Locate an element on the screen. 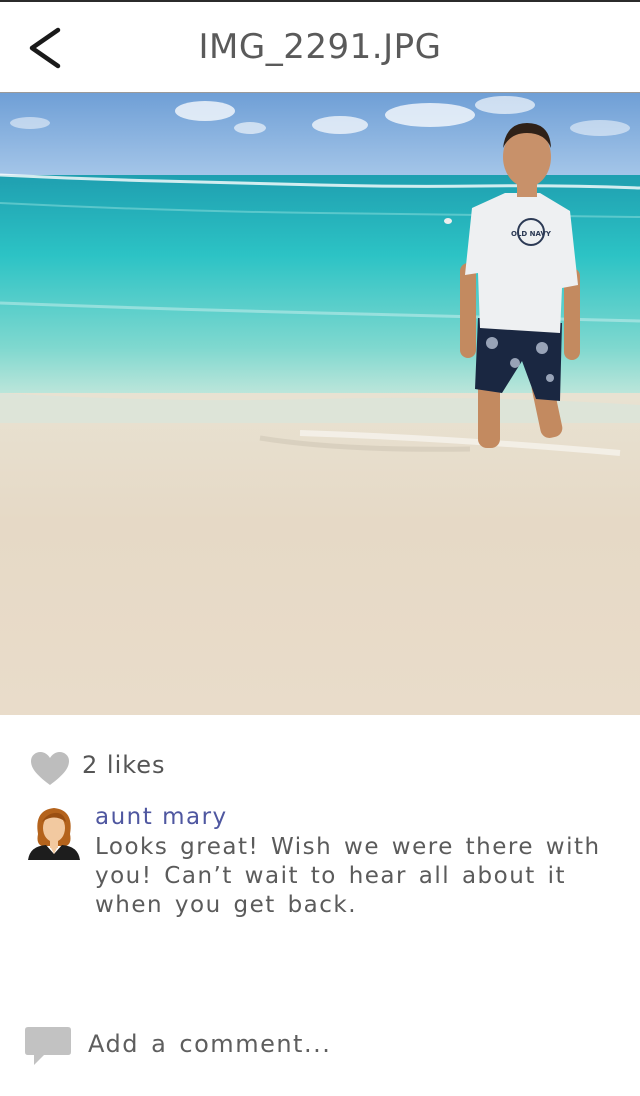 This screenshot has height=1096, width=640. likes-count: 2 likes is located at coordinates (124, 765).